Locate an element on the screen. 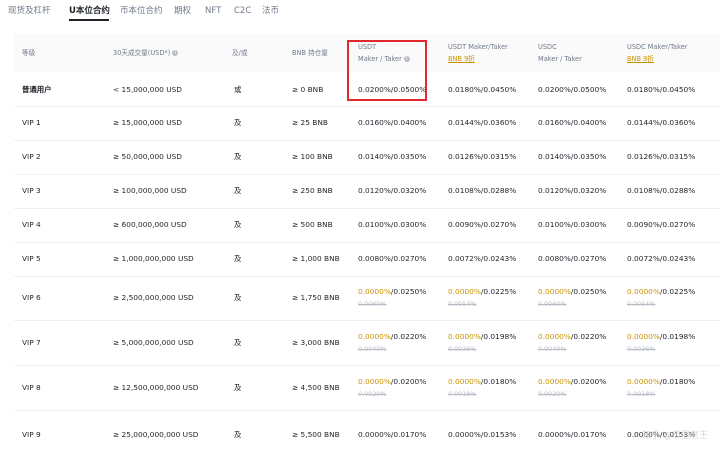  active-tab-underline is located at coordinates (89, 20).